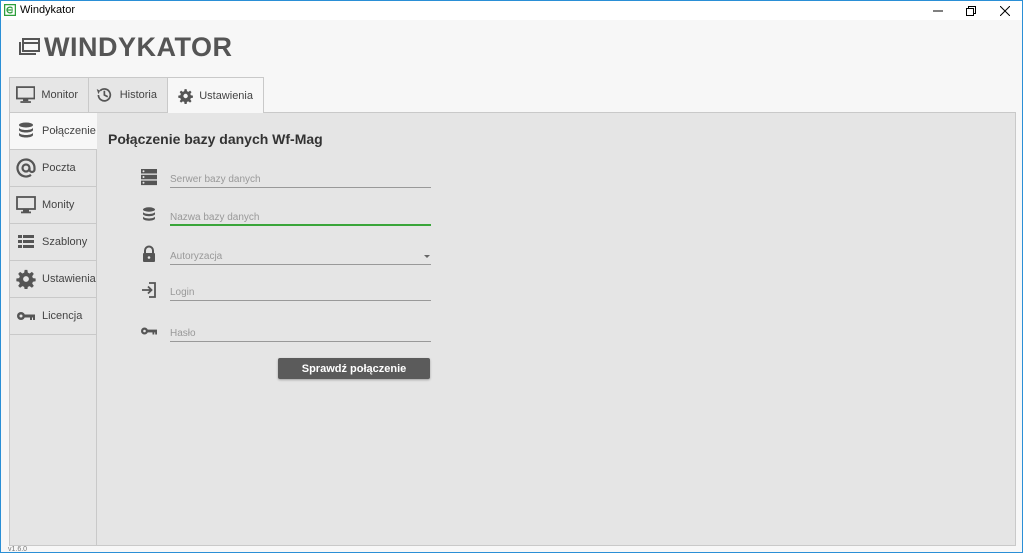 The image size is (1023, 553). I want to click on version-label: v1.6.0, so click(18, 549).